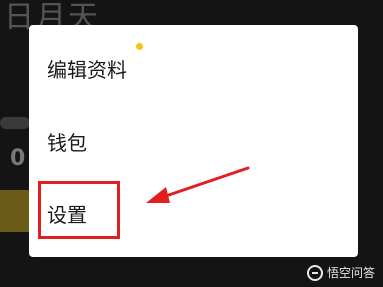 The width and height of the screenshot is (383, 287). I want to click on background-yellow-button, so click(15, 211).